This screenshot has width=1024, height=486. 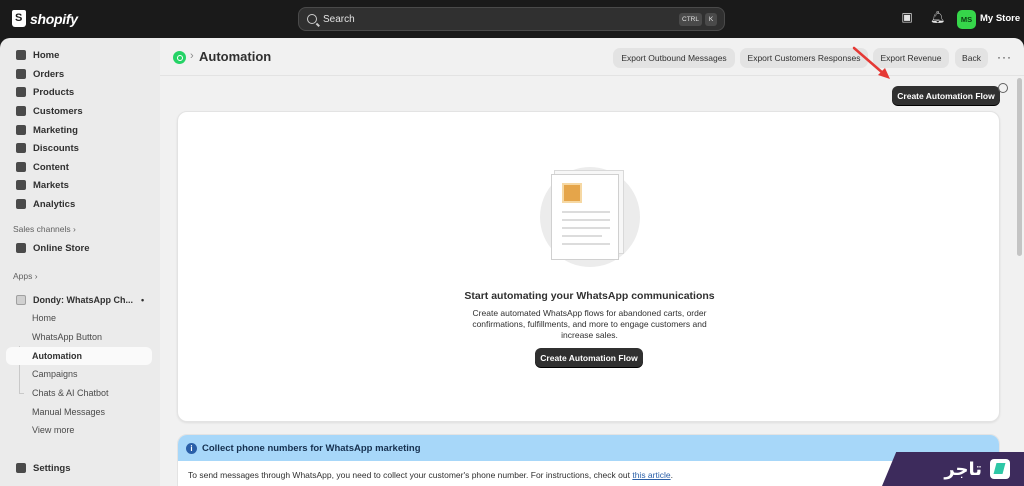 I want to click on top-bar: shopify Search CTRL K ▣ 🔔︎ MS My Store, so click(x=512, y=19).